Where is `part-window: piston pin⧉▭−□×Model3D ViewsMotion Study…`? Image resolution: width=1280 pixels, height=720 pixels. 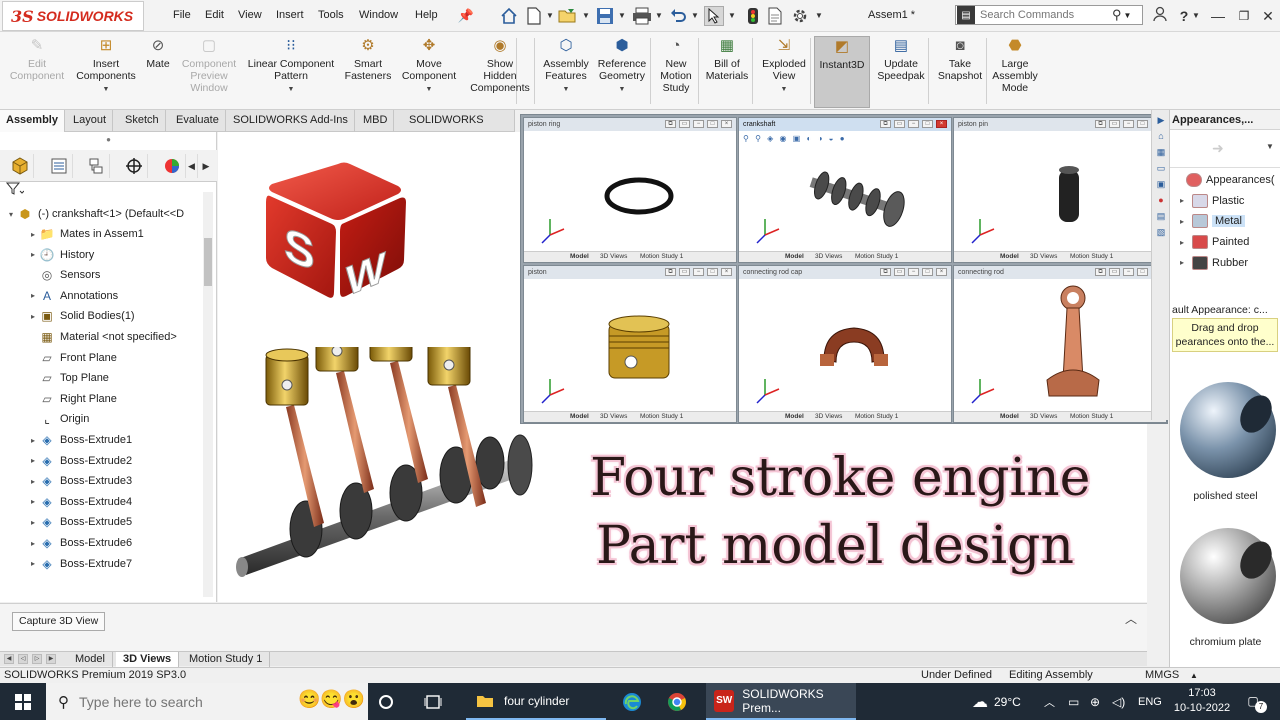
part-window: piston pin⧉▭−□×Model3D ViewsMotion Study… is located at coordinates (1060, 190).